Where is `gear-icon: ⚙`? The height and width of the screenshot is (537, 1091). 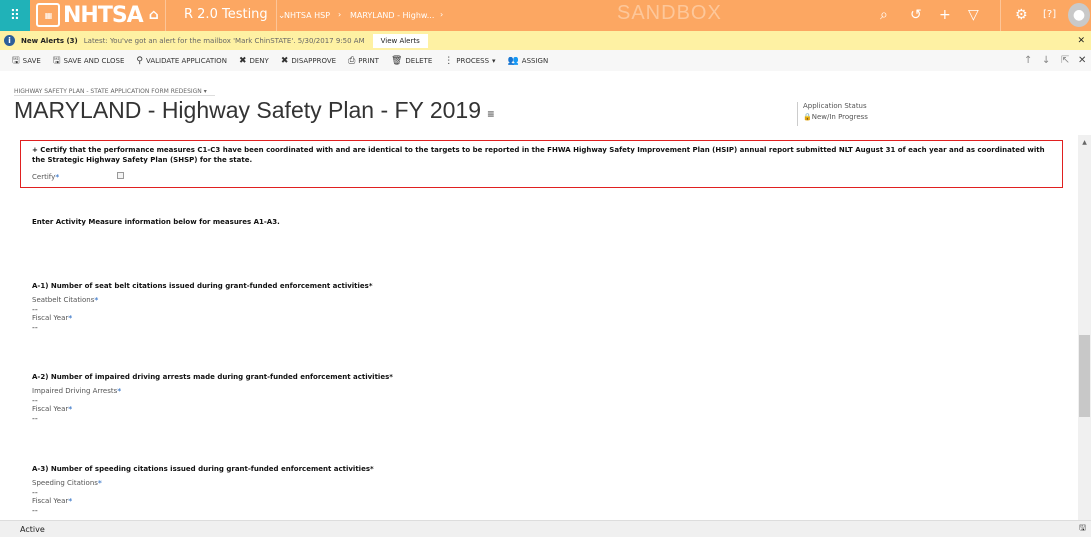 gear-icon: ⚙ is located at coordinates (1021, 15).